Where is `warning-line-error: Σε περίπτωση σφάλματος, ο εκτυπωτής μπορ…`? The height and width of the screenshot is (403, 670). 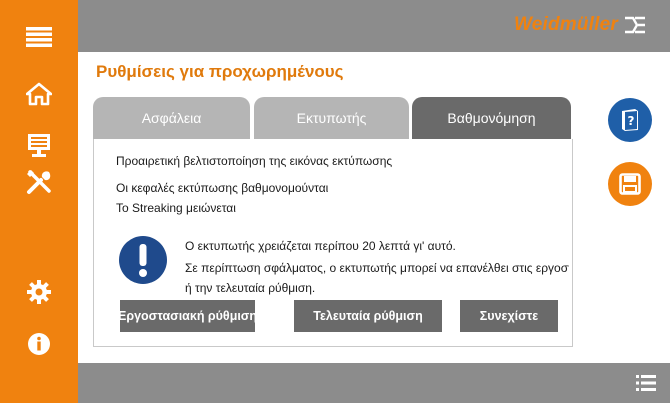 warning-line-error: Σε περίπτωση σφάλματος, ο εκτυπωτής μπορ… is located at coordinates (377, 268).